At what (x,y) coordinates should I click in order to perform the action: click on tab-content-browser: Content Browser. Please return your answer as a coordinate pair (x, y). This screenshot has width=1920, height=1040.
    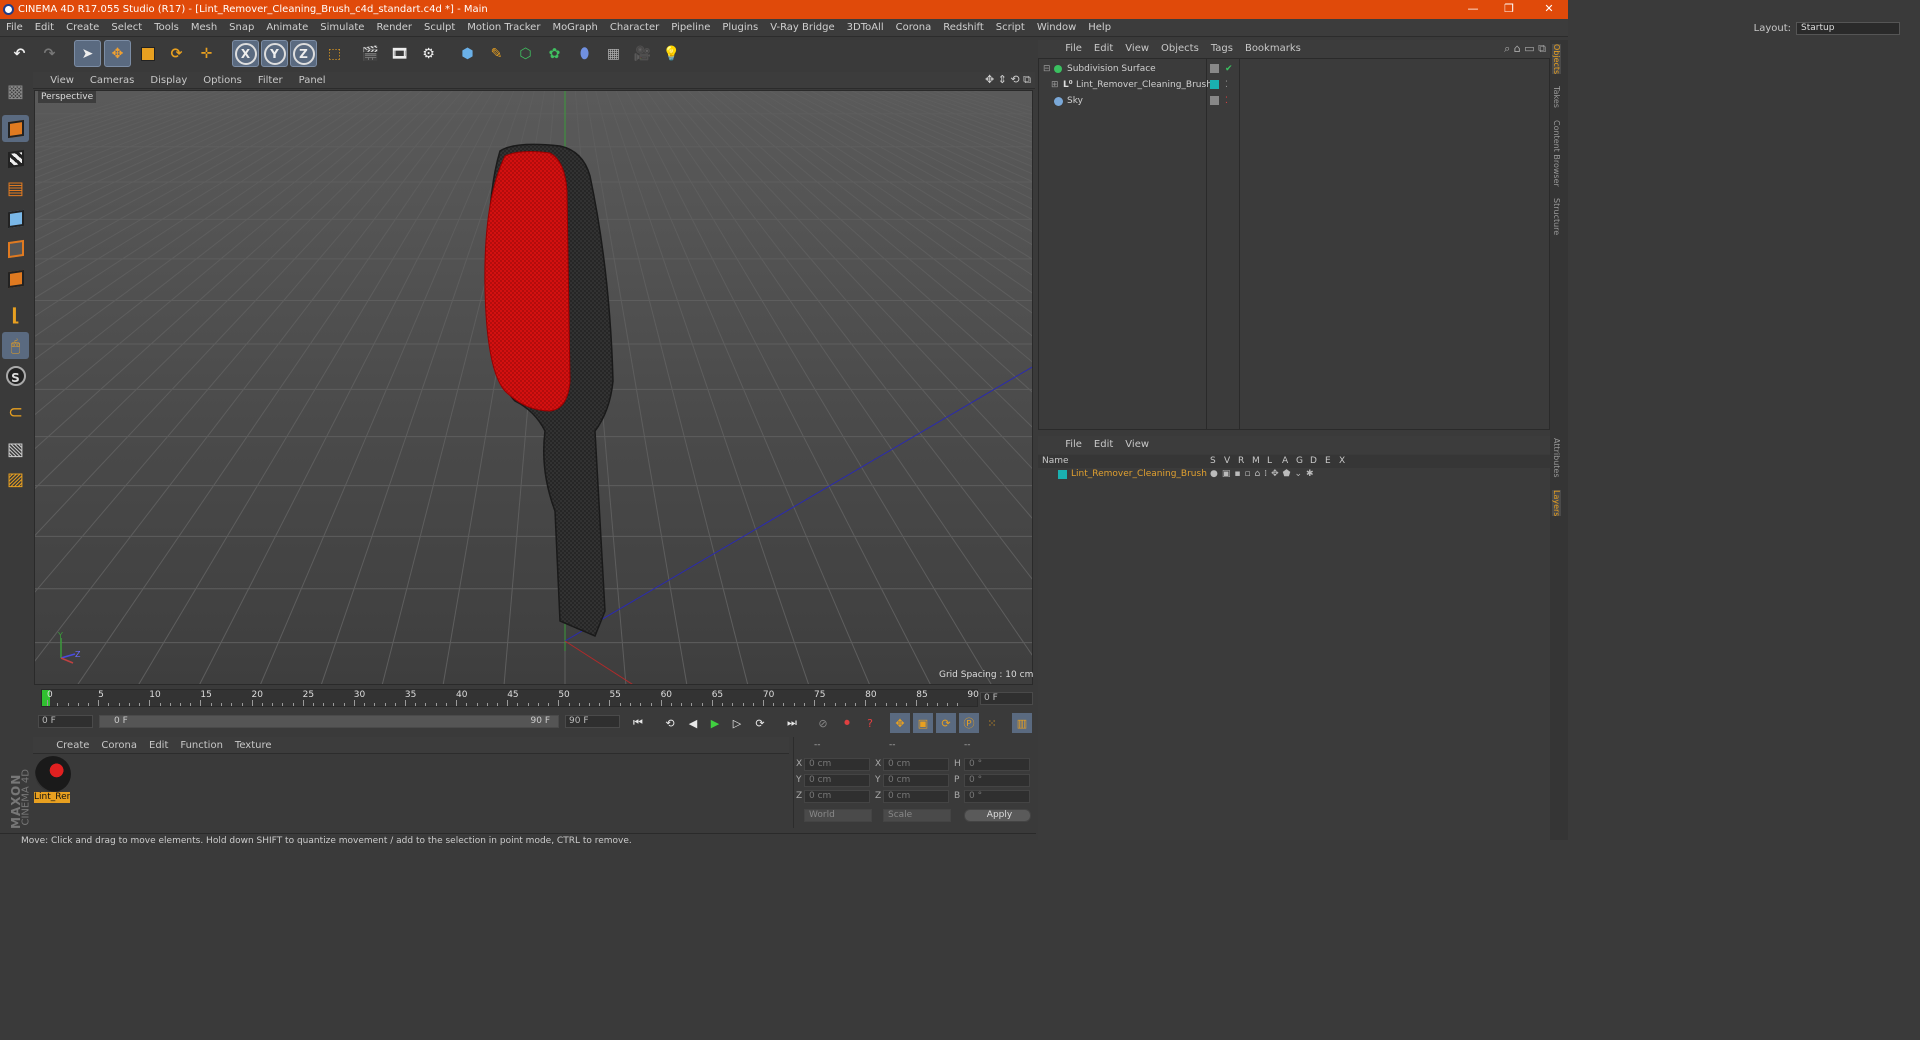
    Looking at the image, I should click on (1556, 153).